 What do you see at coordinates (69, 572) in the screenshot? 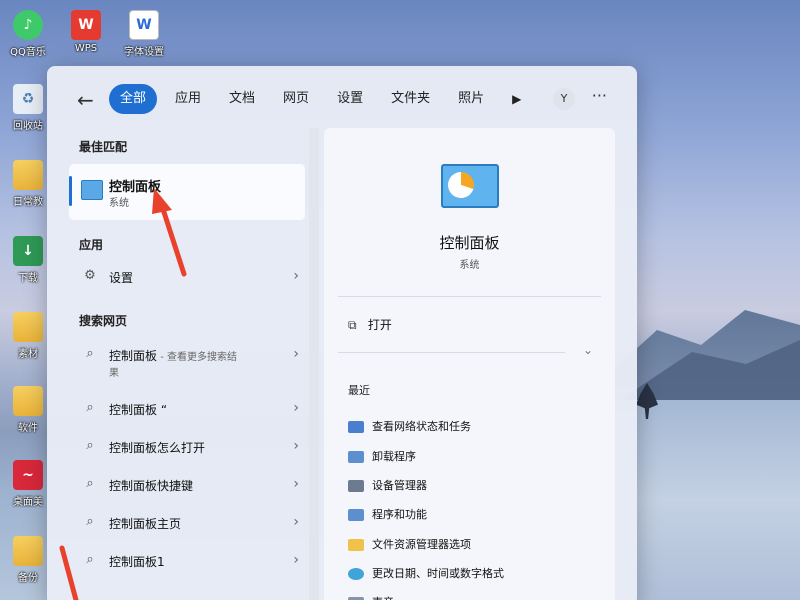
I see `annotation-arrow-bottom` at bounding box center [69, 572].